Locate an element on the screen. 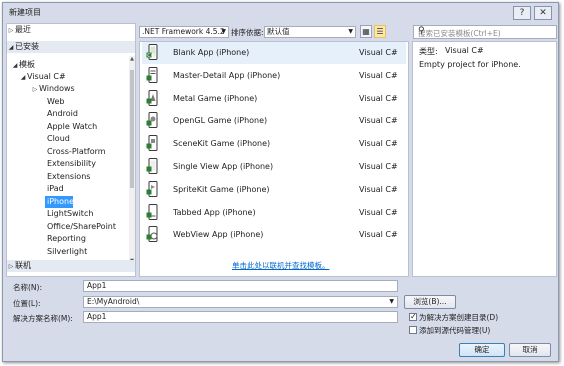 The height and width of the screenshot is (366, 564). add-source-control-checkbox is located at coordinates (413, 330).